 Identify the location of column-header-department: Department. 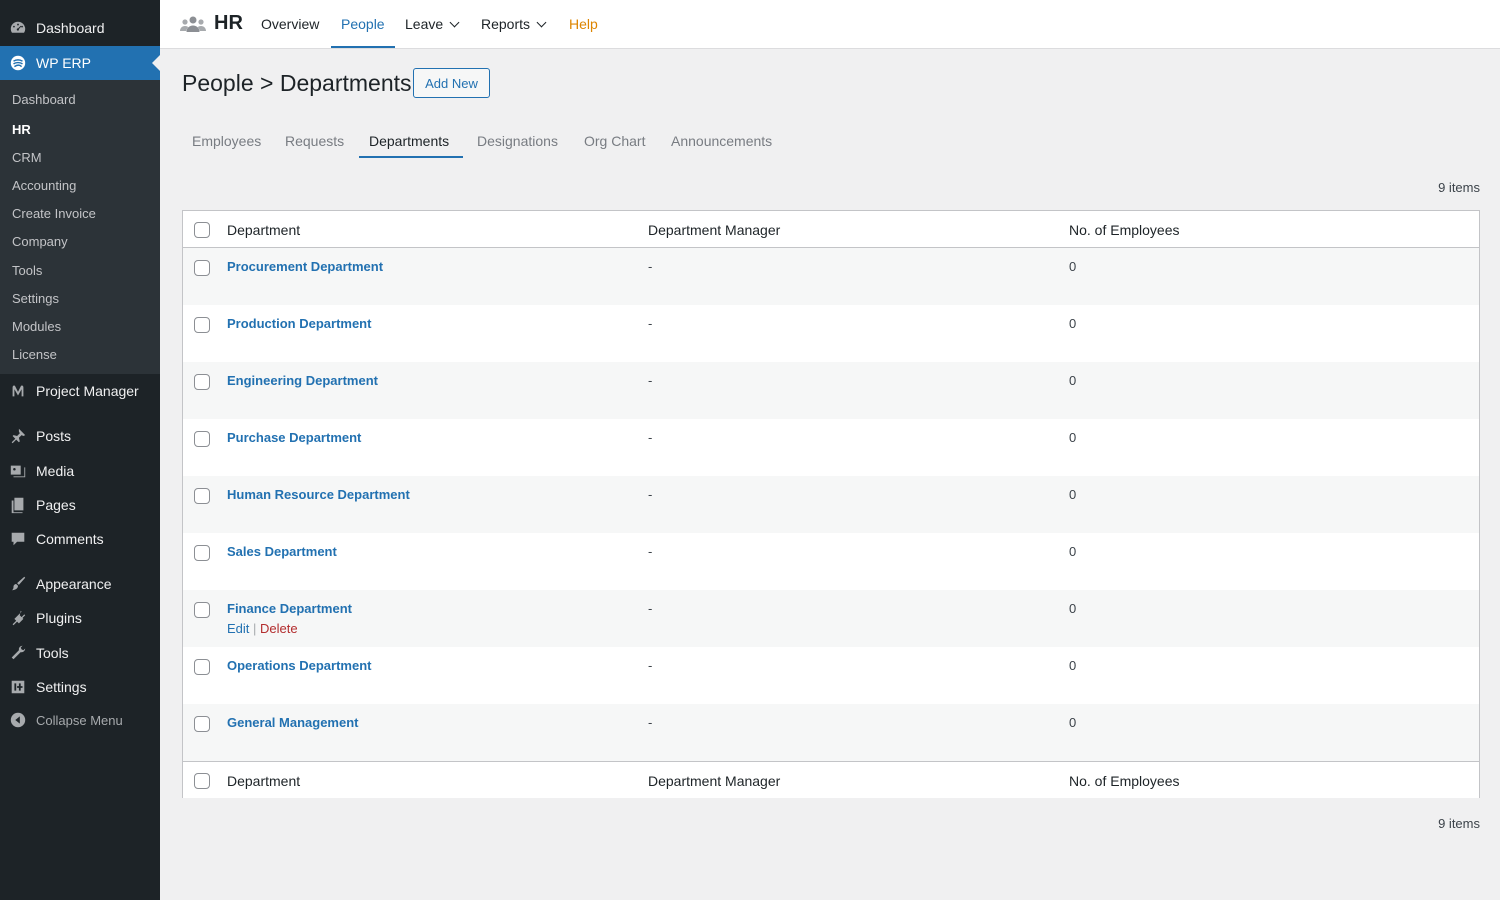
(263, 230).